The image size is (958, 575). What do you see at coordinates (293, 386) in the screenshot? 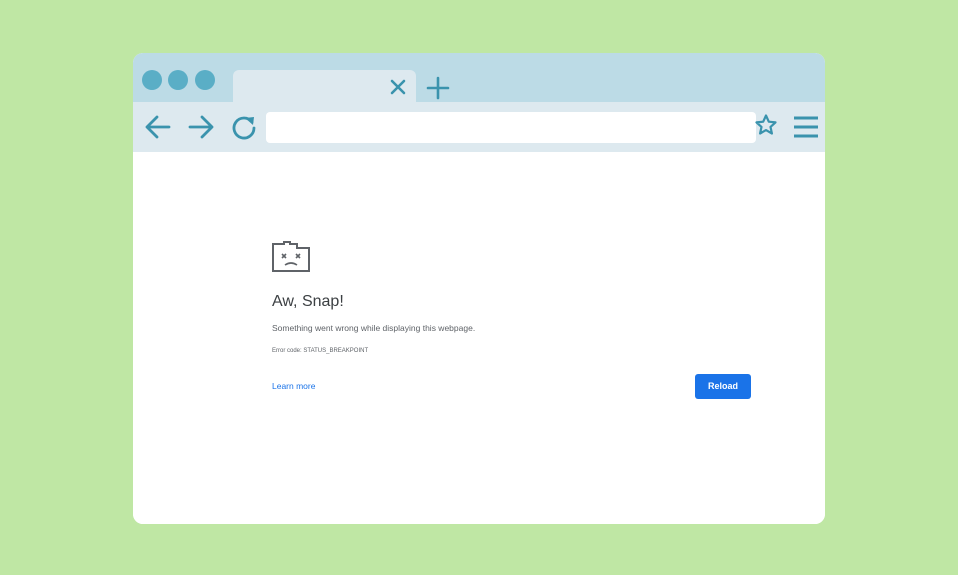
I see `learn-more-link: Learn more` at bounding box center [293, 386].